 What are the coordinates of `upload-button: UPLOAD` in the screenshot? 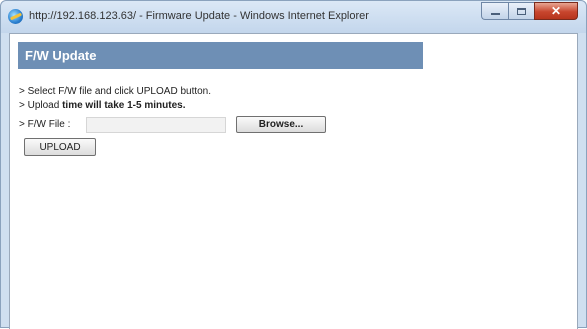 It's located at (60, 147).